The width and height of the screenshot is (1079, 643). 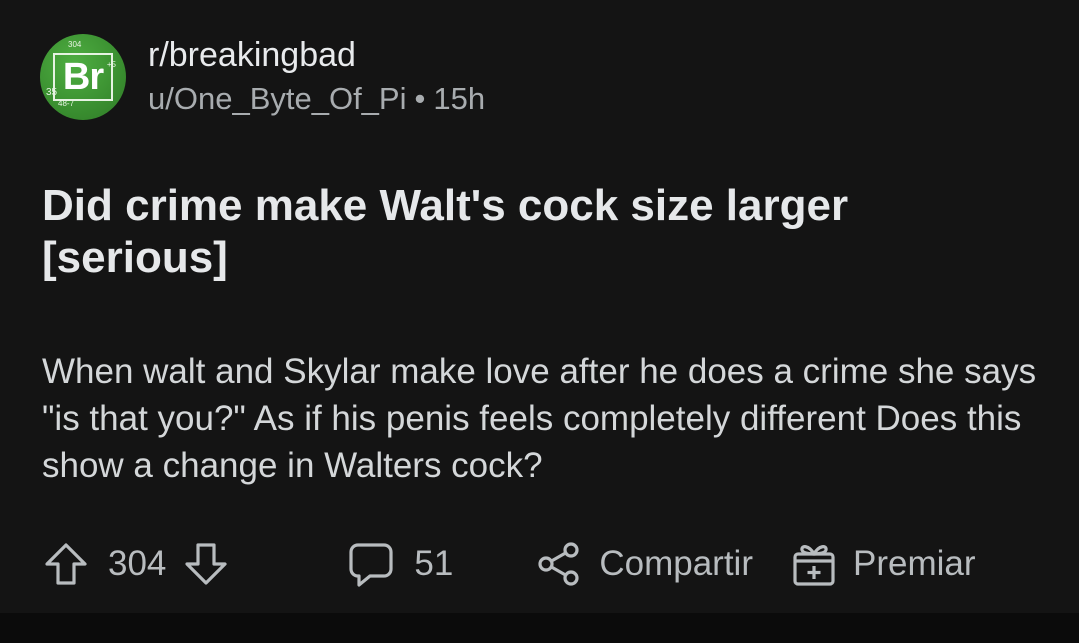 I want to click on vote-group: 304, so click(x=136, y=564).